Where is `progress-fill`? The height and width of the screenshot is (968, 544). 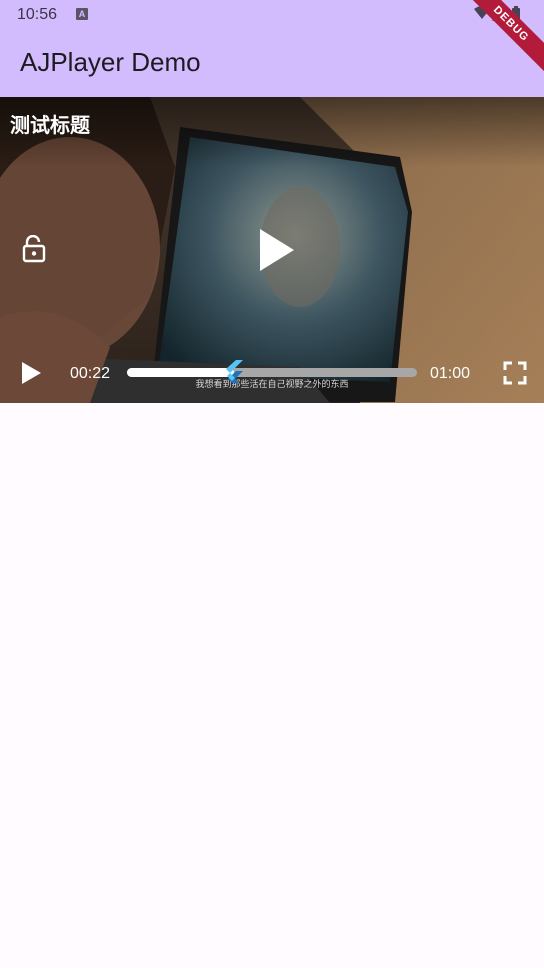
progress-fill is located at coordinates (181, 372).